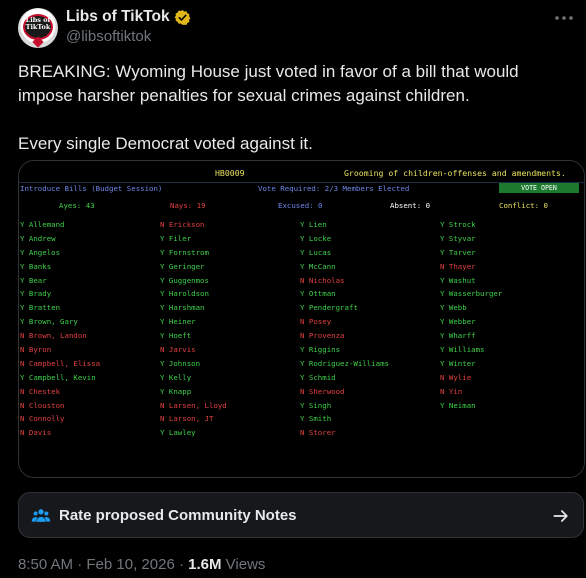 Image resolution: width=586 pixels, height=578 pixels. What do you see at coordinates (471, 350) in the screenshot?
I see `voter-entry: Y Williams` at bounding box center [471, 350].